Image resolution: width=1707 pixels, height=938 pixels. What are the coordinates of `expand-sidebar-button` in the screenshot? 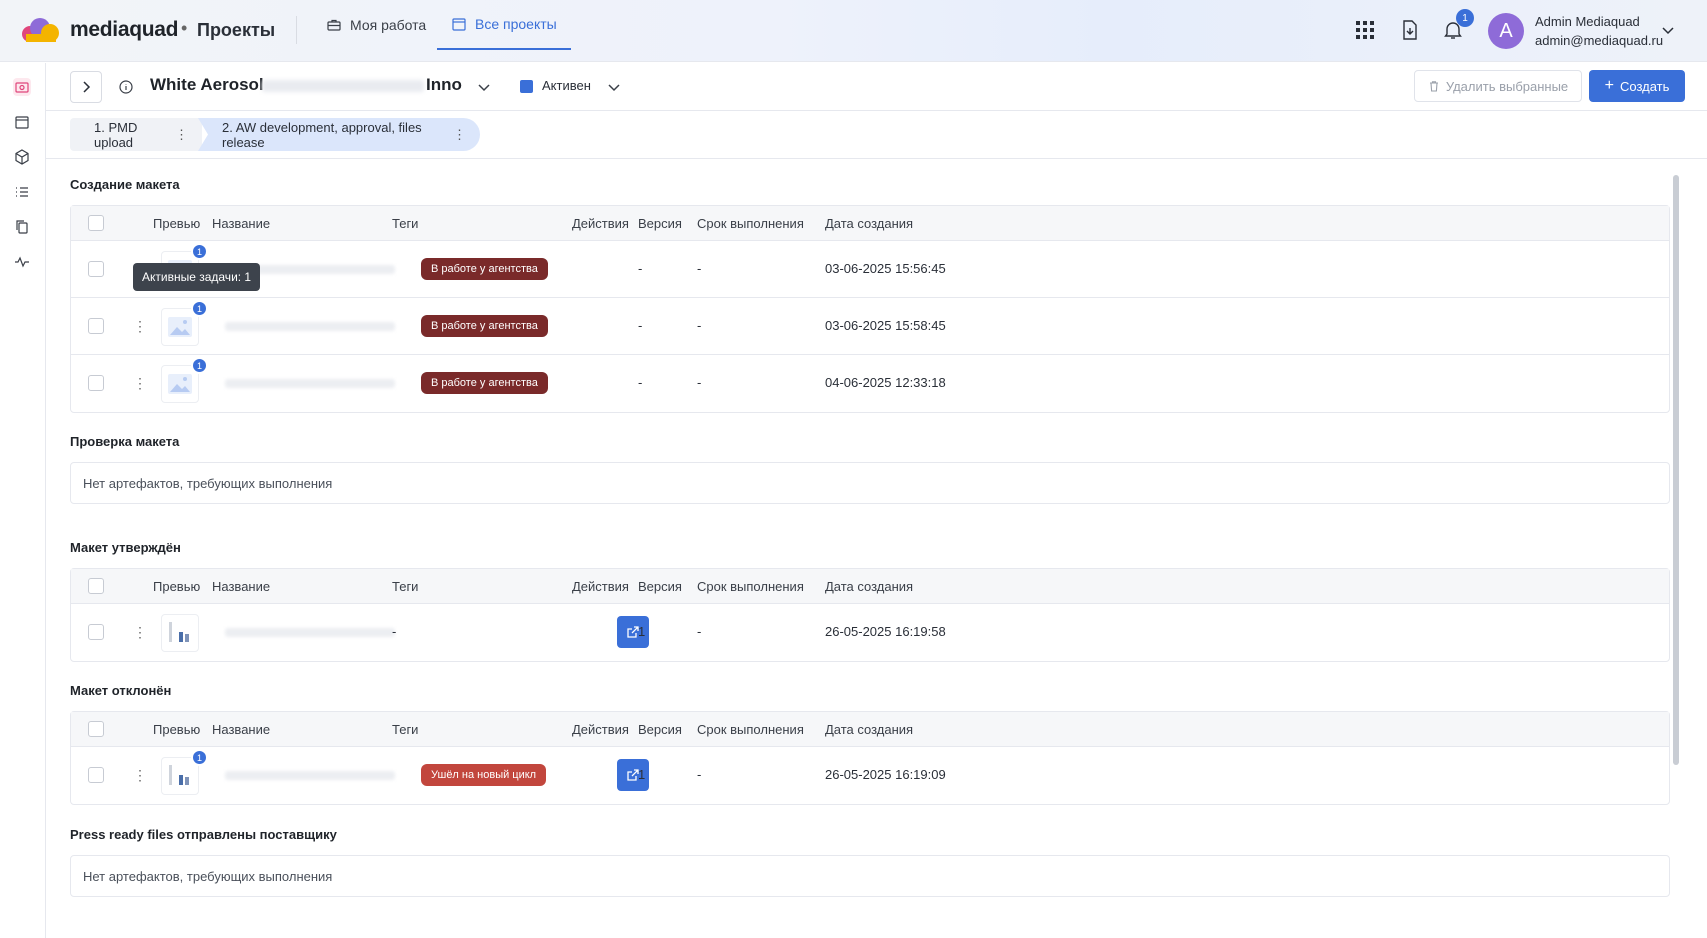 It's located at (86, 87).